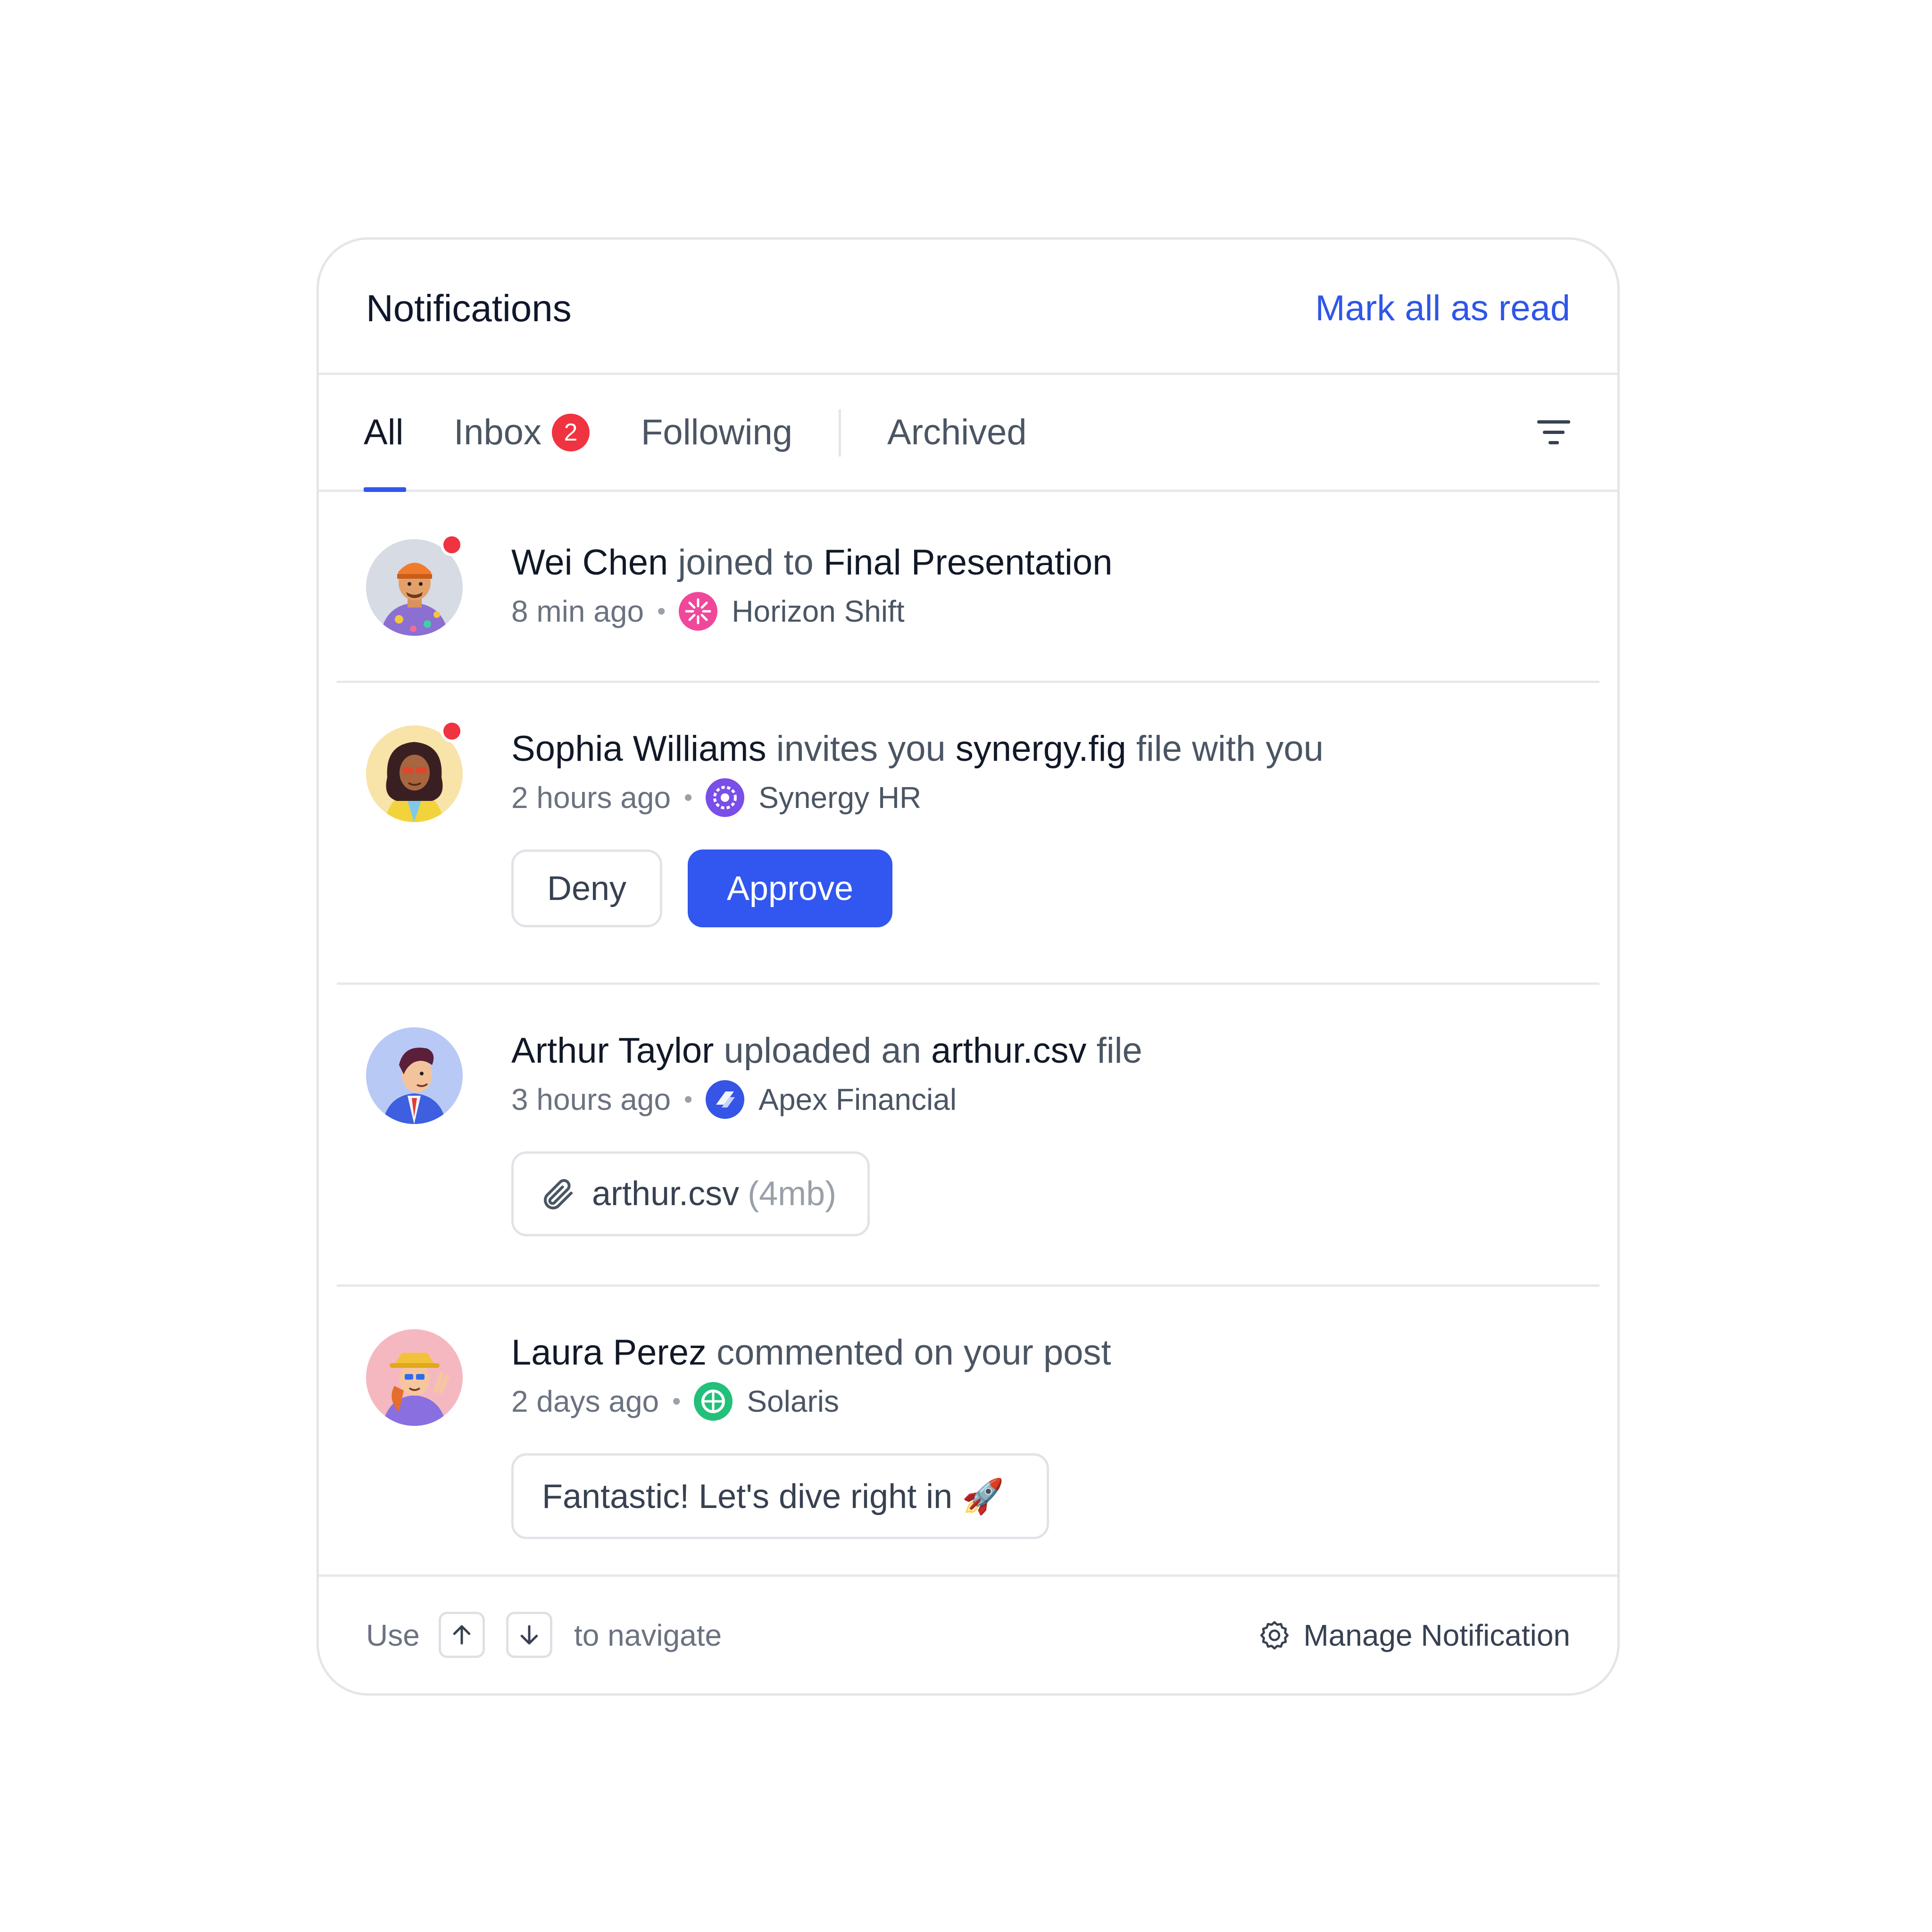 The height and width of the screenshot is (1932, 1932). Describe the element at coordinates (968, 307) in the screenshot. I see `panel-header: Notifications Mark all as read` at that location.